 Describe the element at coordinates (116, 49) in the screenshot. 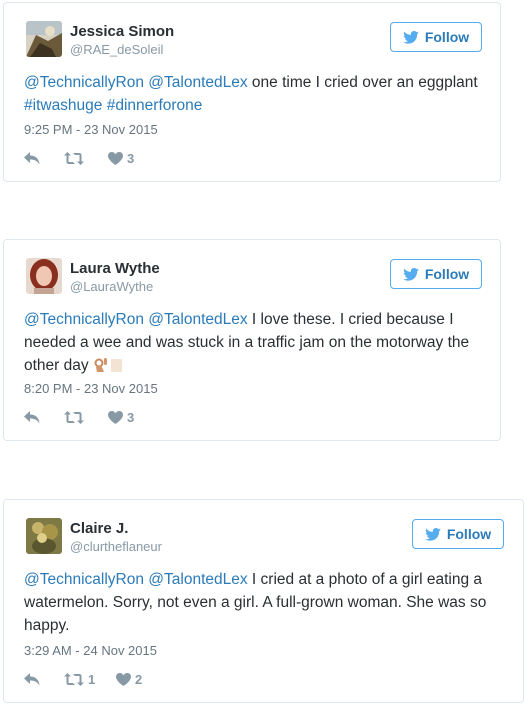

I see `user-handle: @RAE_deSoleil` at that location.